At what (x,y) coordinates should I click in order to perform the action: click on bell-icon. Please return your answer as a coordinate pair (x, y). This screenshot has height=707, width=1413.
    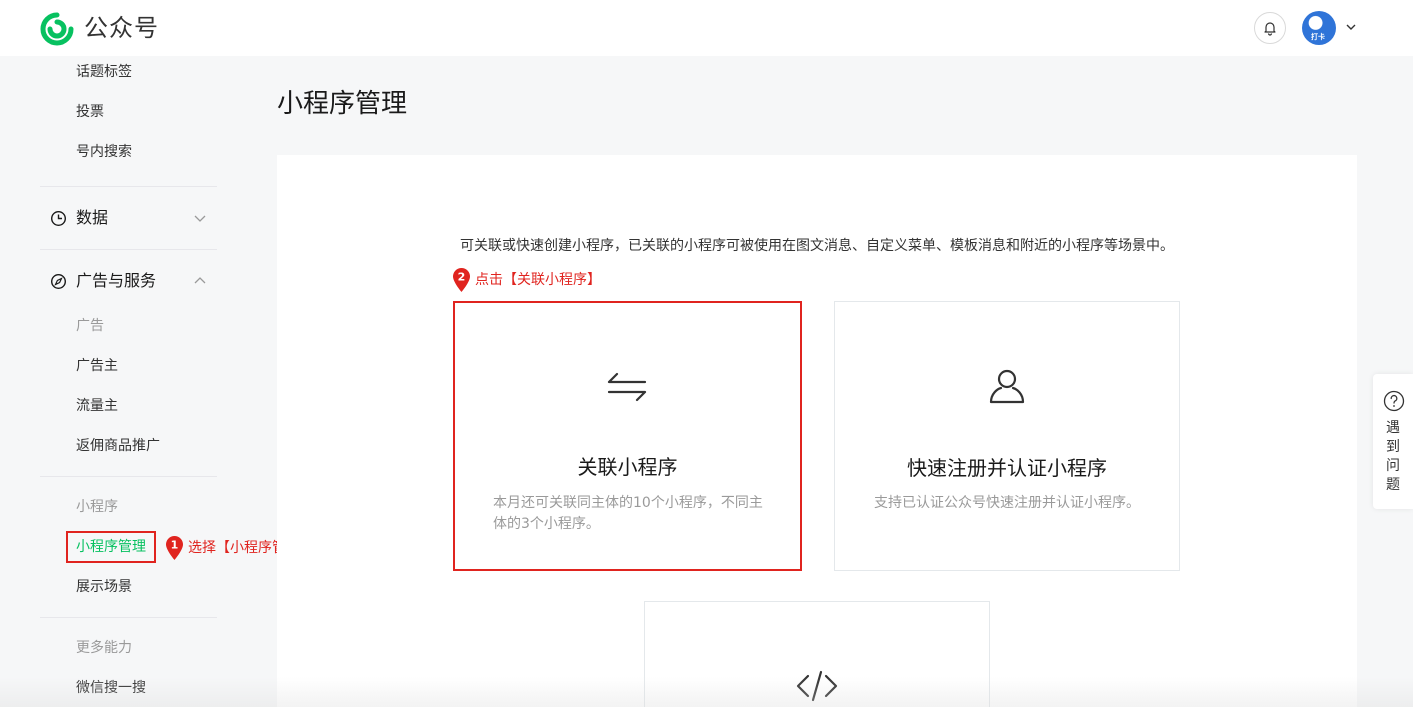
    Looking at the image, I should click on (1270, 29).